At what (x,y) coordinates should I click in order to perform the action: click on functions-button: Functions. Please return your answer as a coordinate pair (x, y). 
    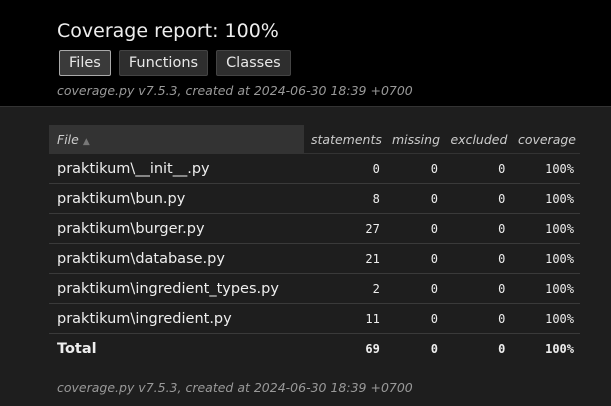
    Looking at the image, I should click on (163, 63).